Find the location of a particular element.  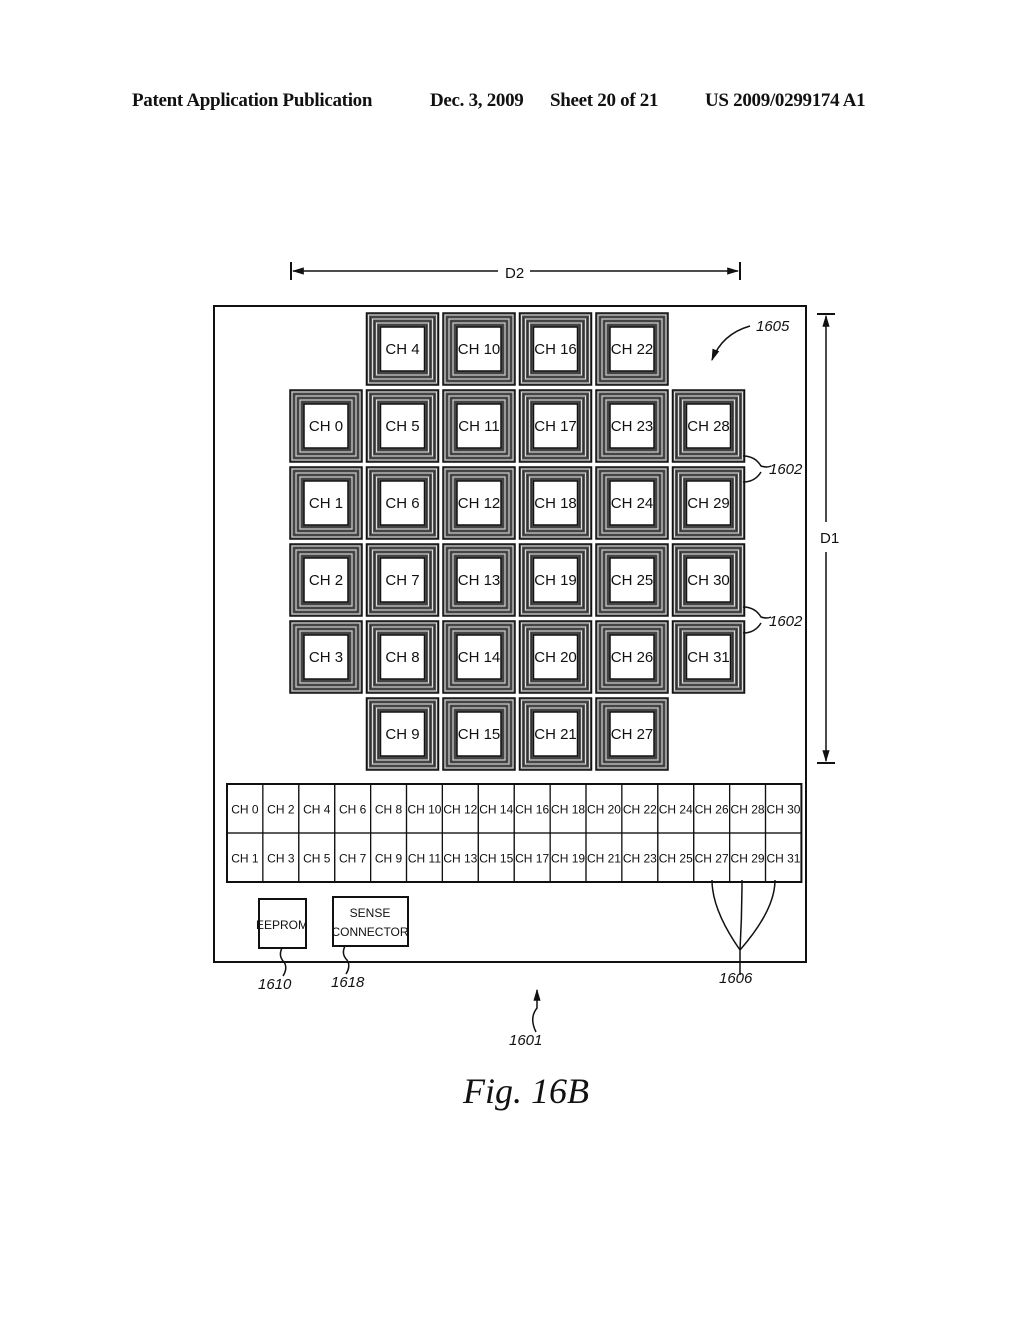

coil: CH 5 is located at coordinates (402, 426).